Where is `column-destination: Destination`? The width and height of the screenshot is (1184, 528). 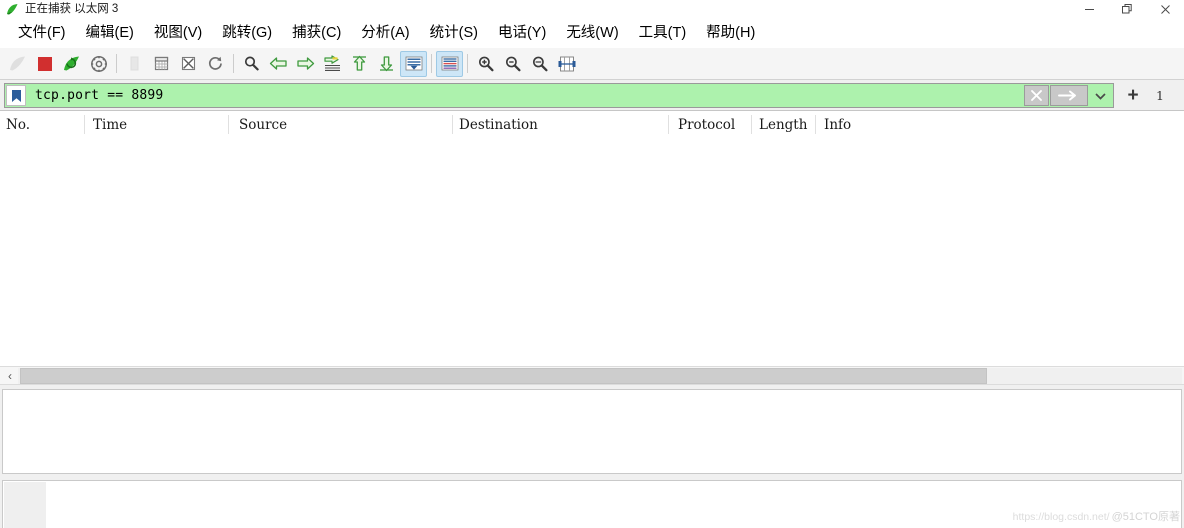
column-destination: Destination is located at coordinates (498, 124).